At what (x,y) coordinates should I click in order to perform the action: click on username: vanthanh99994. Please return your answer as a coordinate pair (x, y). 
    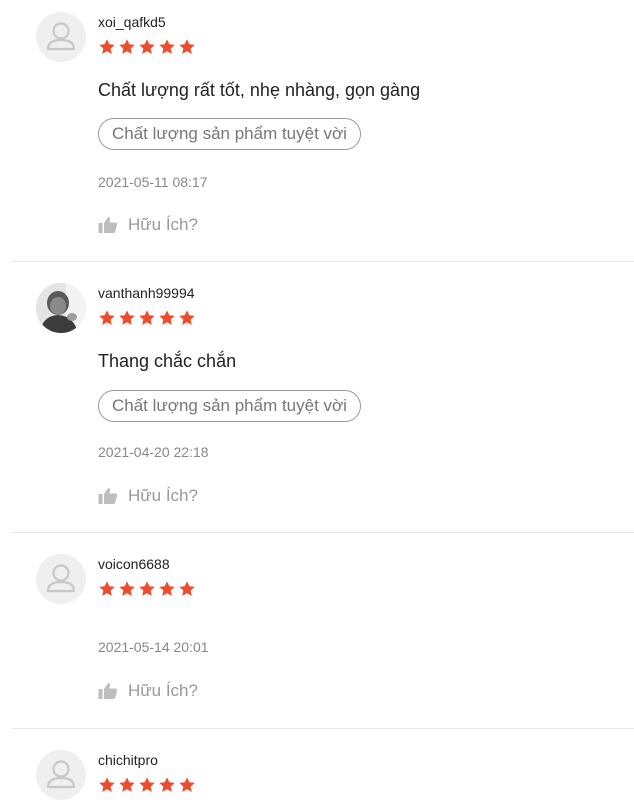
    Looking at the image, I should click on (146, 293).